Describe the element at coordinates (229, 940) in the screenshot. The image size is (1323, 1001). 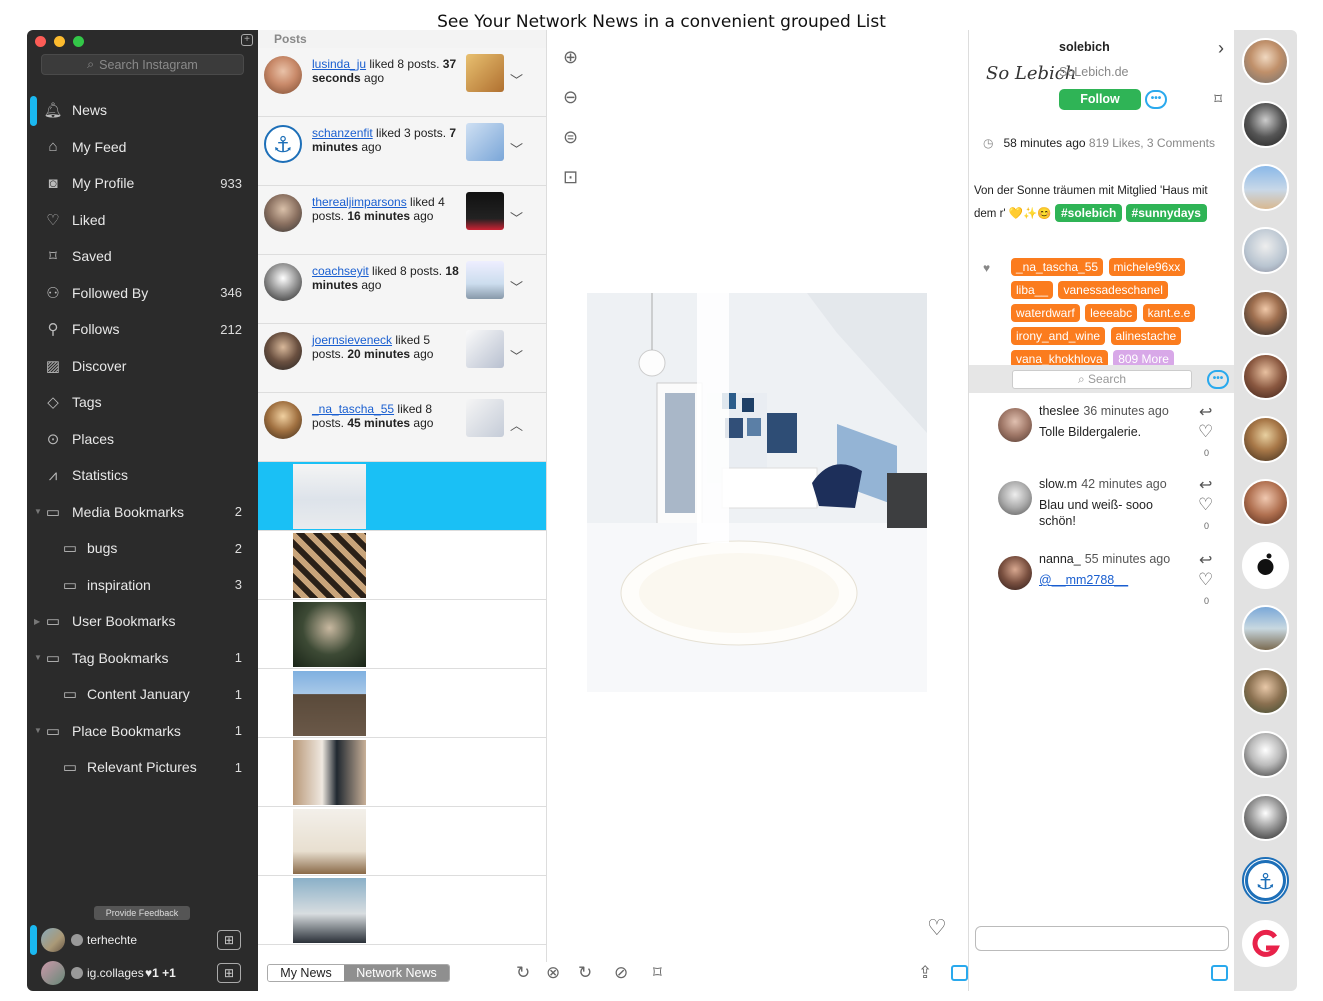
I see `add-post-icon: ⊞` at that location.